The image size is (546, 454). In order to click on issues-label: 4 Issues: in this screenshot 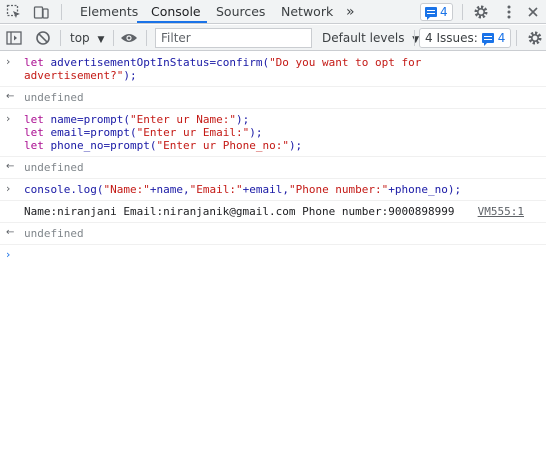, I will do `click(451, 38)`.